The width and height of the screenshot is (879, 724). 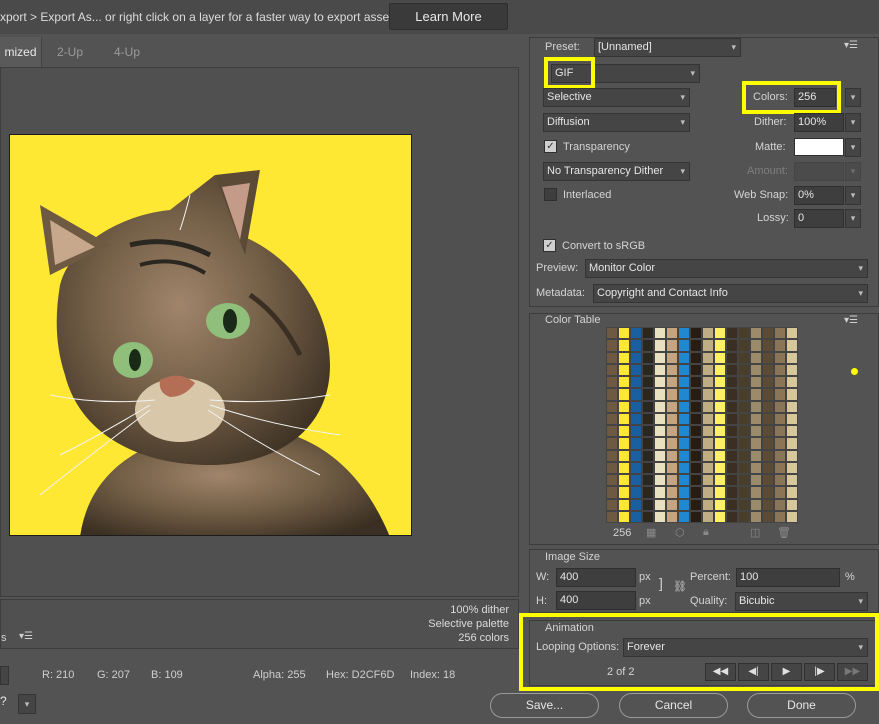 What do you see at coordinates (8, 704) in the screenshot?
I see `help-icon: ?` at bounding box center [8, 704].